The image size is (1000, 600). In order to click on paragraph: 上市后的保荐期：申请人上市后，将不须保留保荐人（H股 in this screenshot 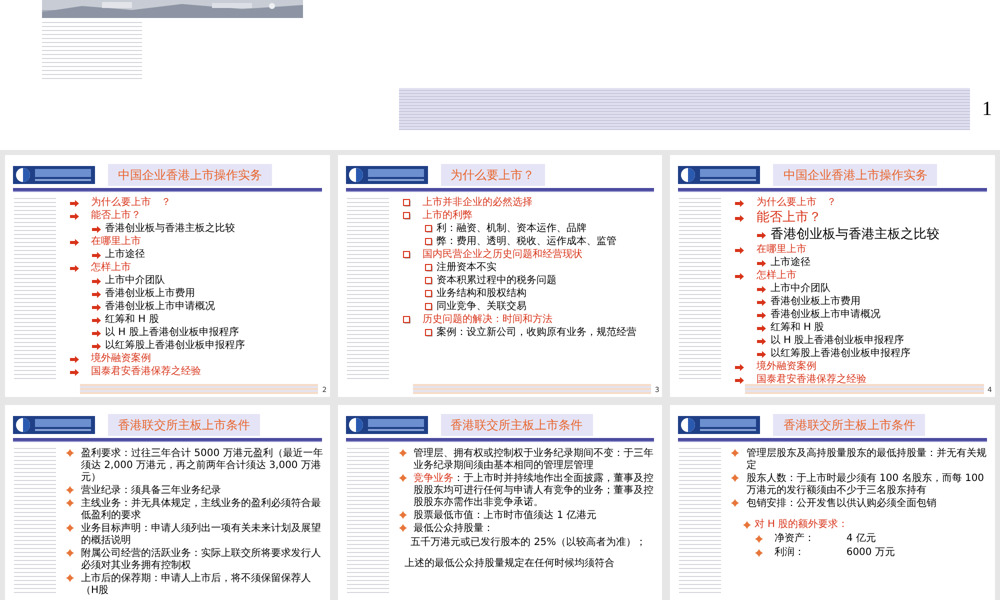, I will do `click(196, 585)`.